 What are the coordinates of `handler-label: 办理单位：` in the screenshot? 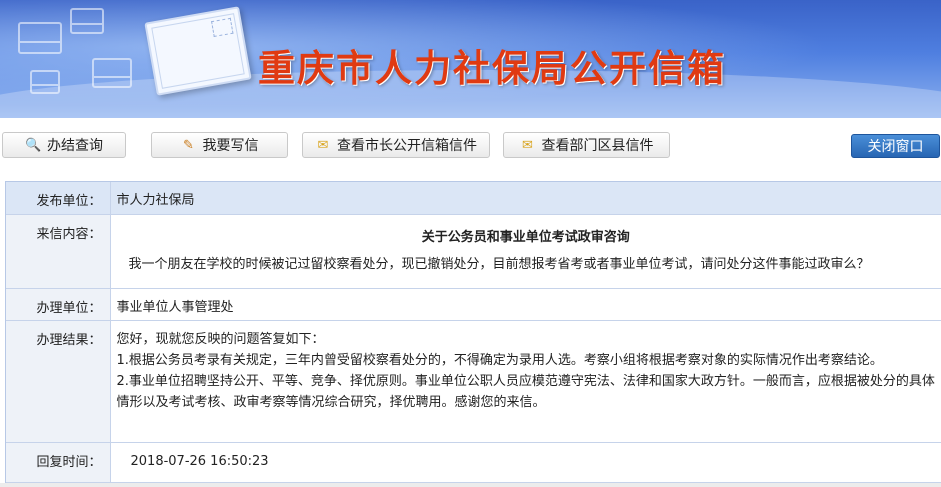 It's located at (58, 304).